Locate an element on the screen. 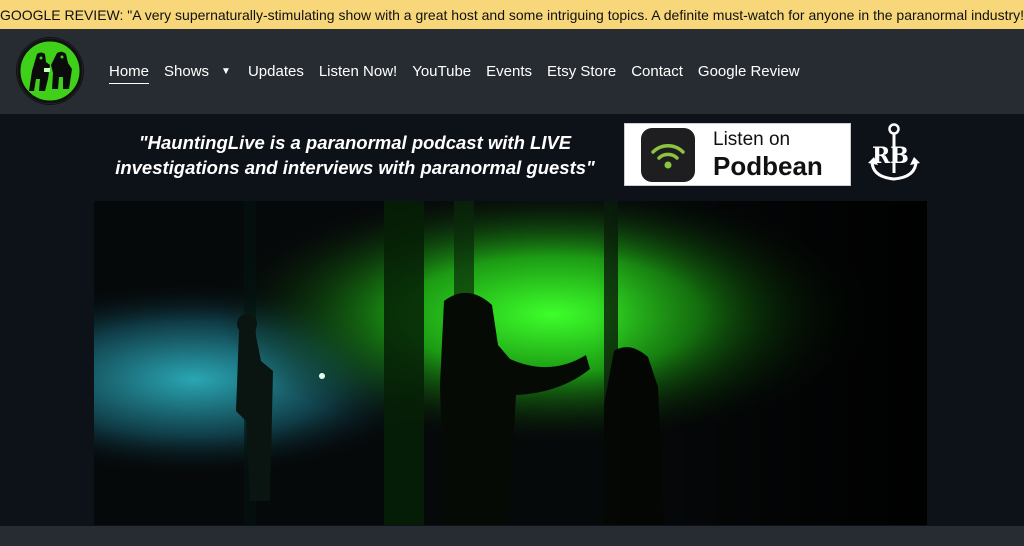 This screenshot has width=1024, height=546. listen-on-podbean-button: Listen on Podbean is located at coordinates (737, 154).